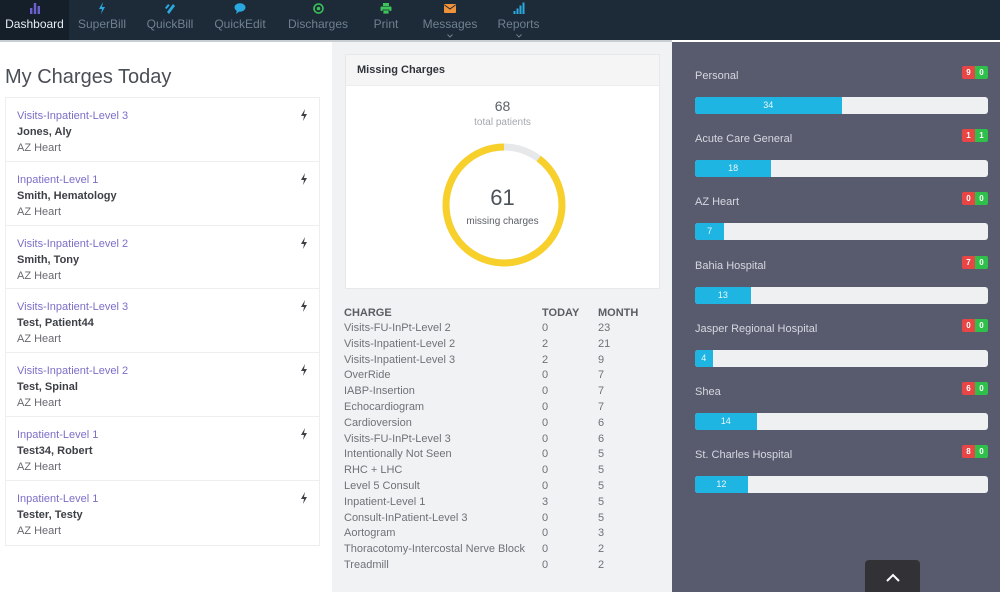 The height and width of the screenshot is (592, 1000). I want to click on total-patients-value: 68, so click(502, 106).